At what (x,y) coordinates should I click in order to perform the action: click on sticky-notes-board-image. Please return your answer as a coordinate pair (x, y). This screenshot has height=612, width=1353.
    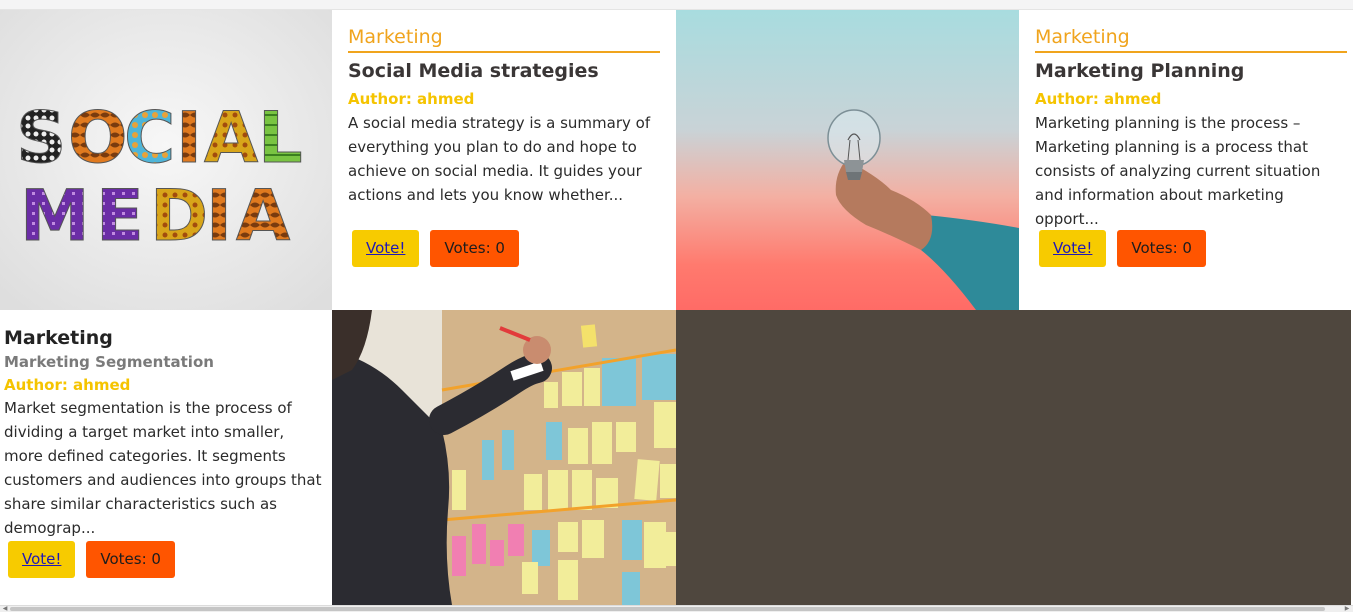
    Looking at the image, I should click on (504, 457).